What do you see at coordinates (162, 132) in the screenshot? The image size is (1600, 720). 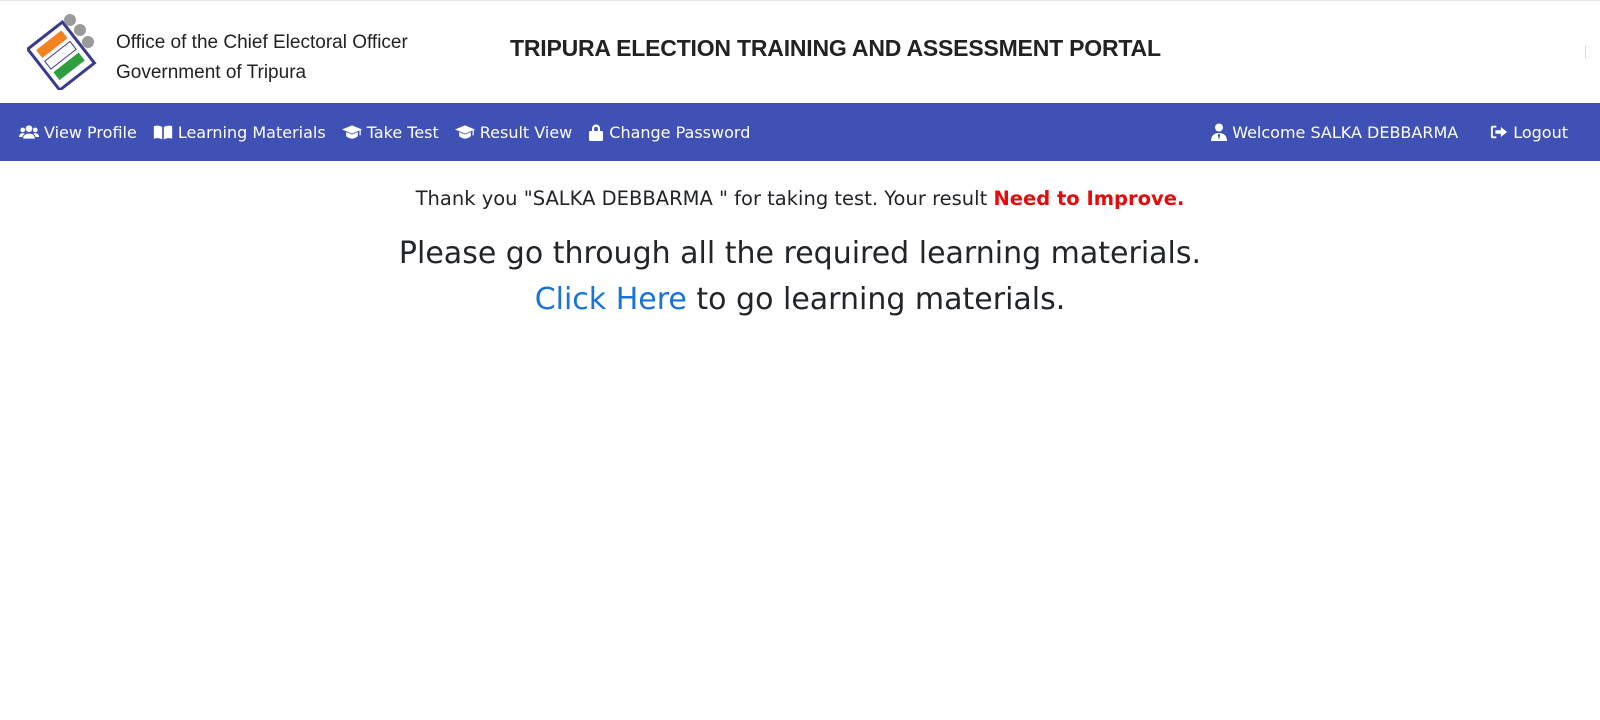 I see `book-open-icon` at bounding box center [162, 132].